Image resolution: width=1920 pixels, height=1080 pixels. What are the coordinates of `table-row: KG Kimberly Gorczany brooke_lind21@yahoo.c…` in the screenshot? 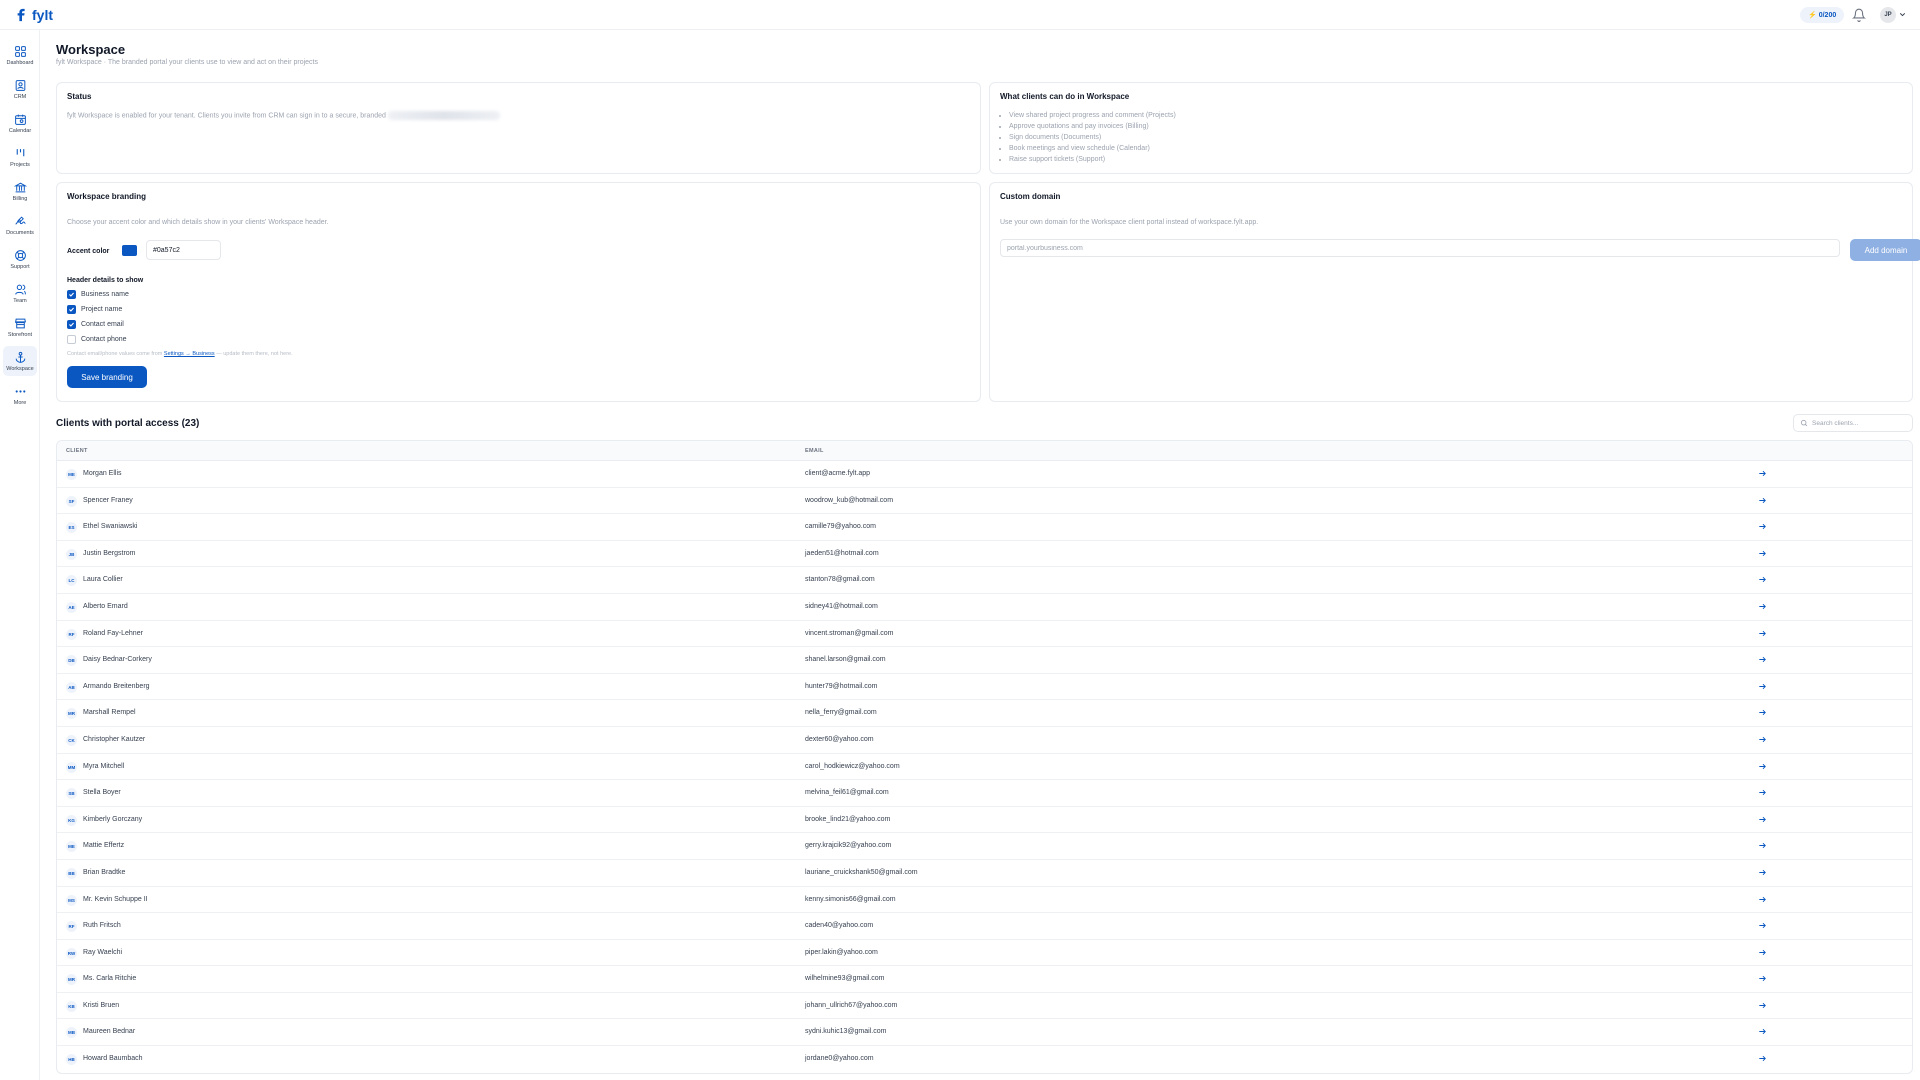 It's located at (984, 820).